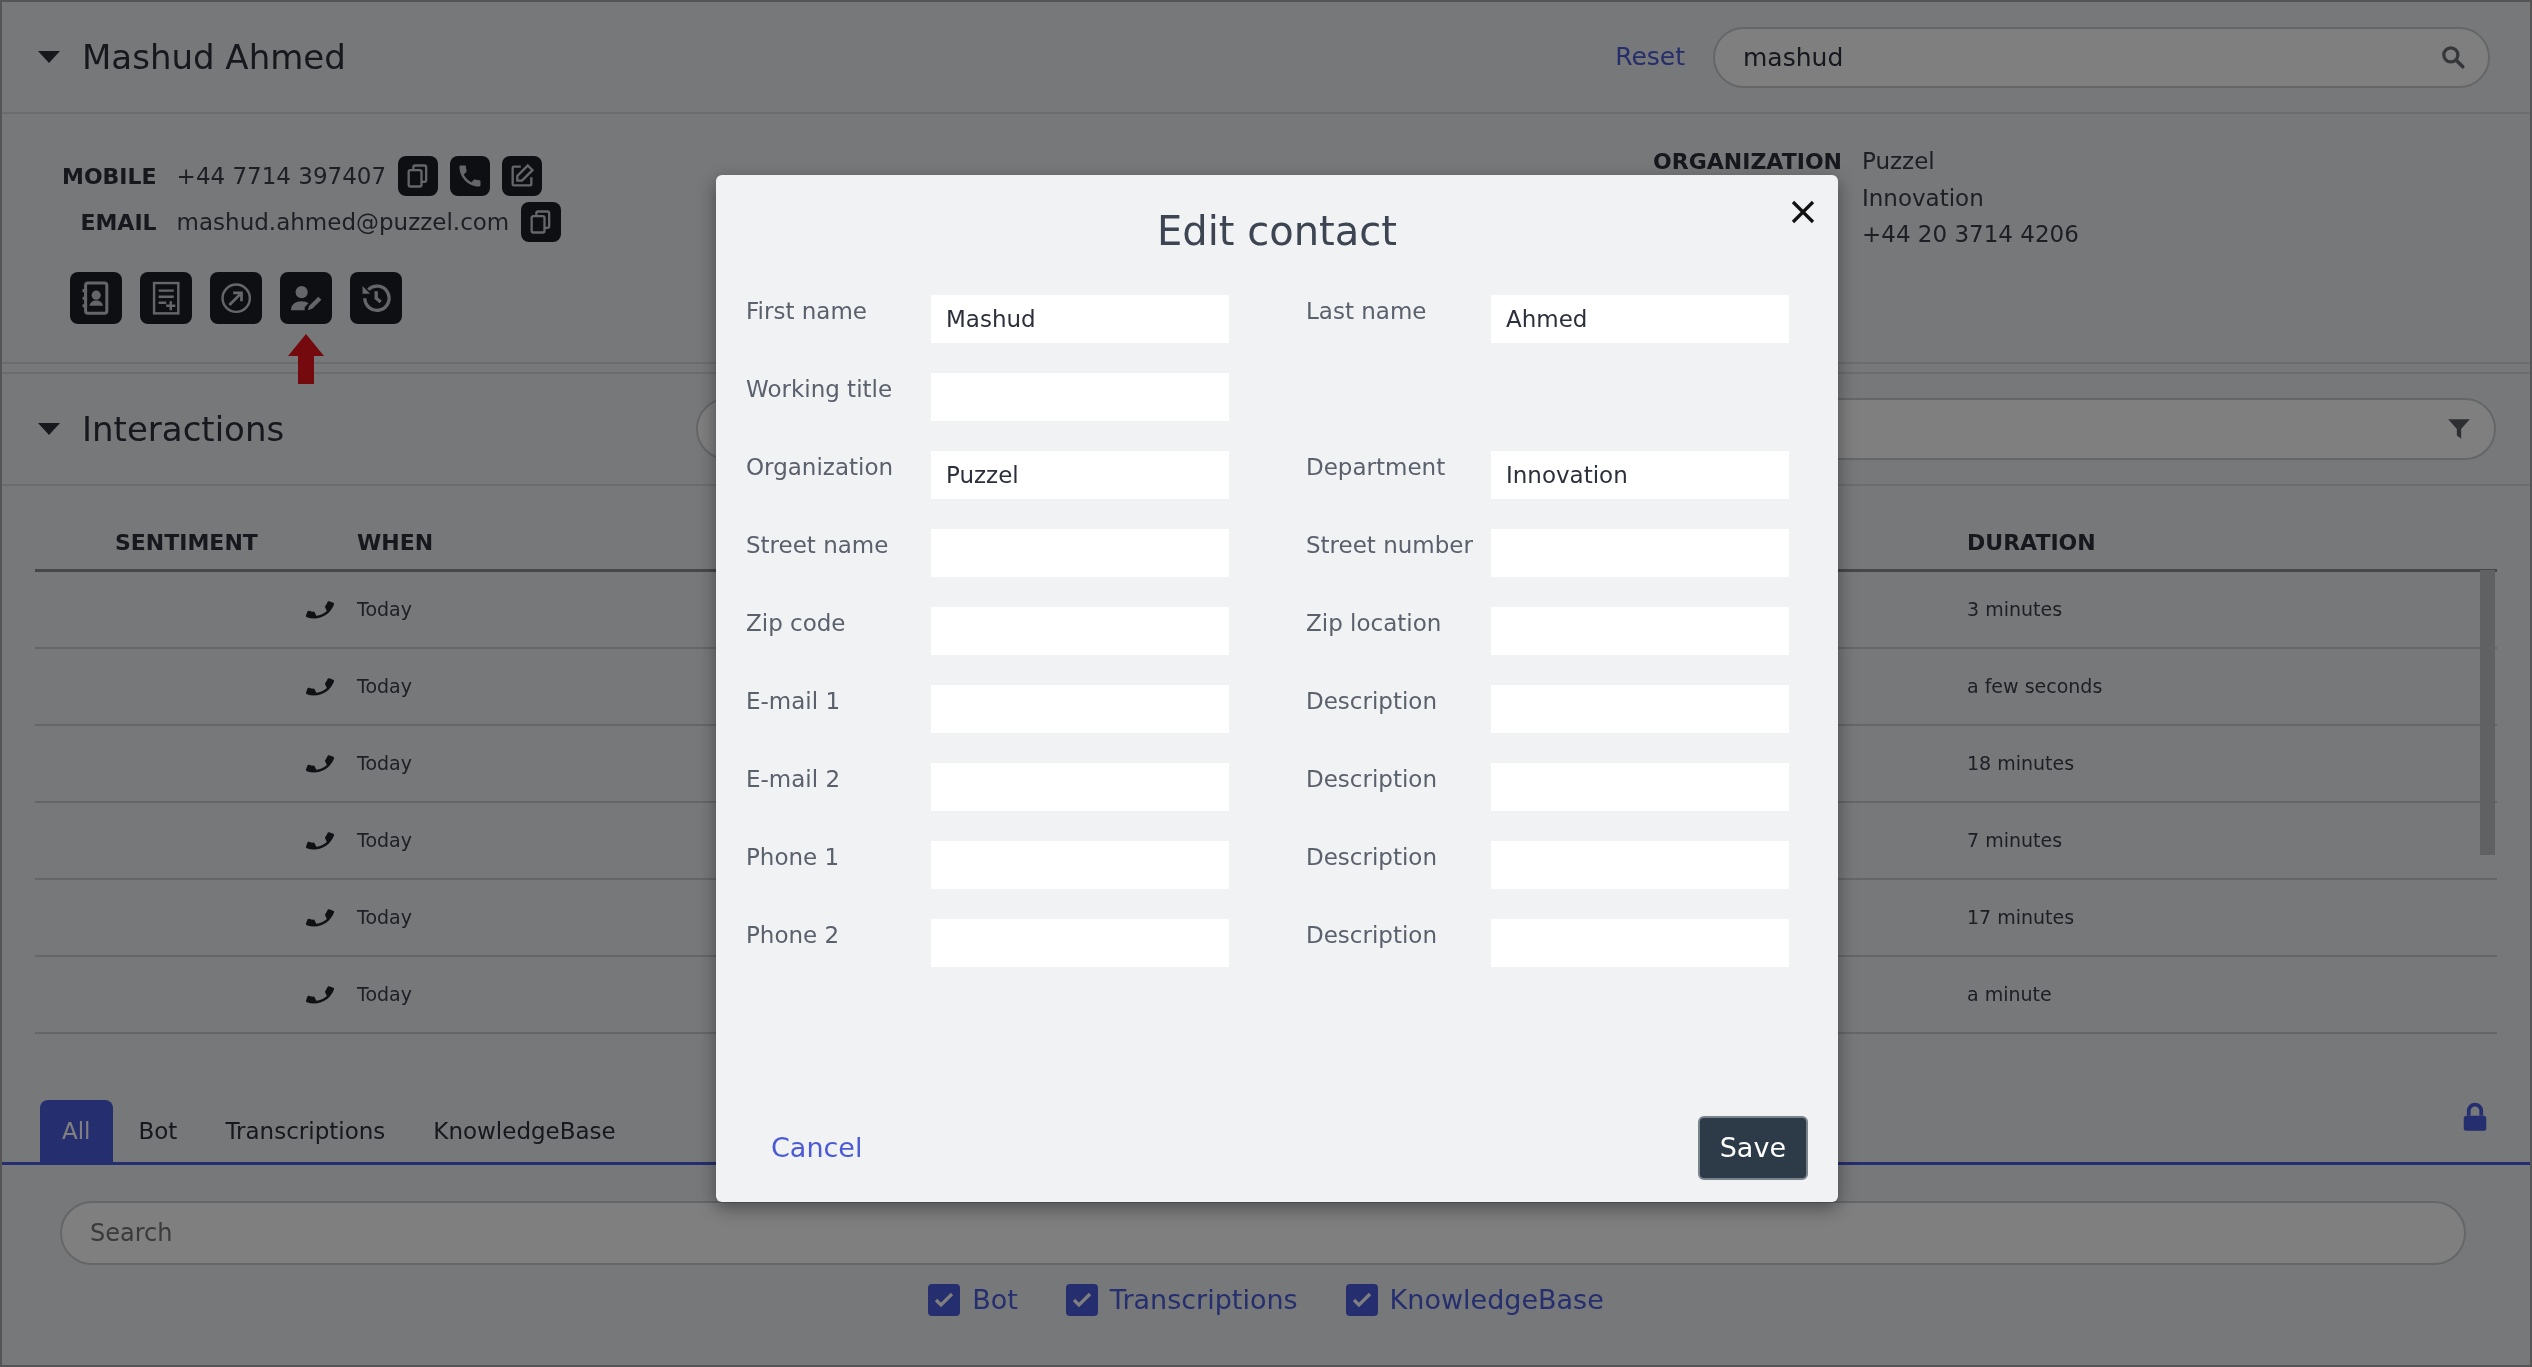 This screenshot has height=1367, width=2532. What do you see at coordinates (793, 779) in the screenshot?
I see `field-label: E-mail 2` at bounding box center [793, 779].